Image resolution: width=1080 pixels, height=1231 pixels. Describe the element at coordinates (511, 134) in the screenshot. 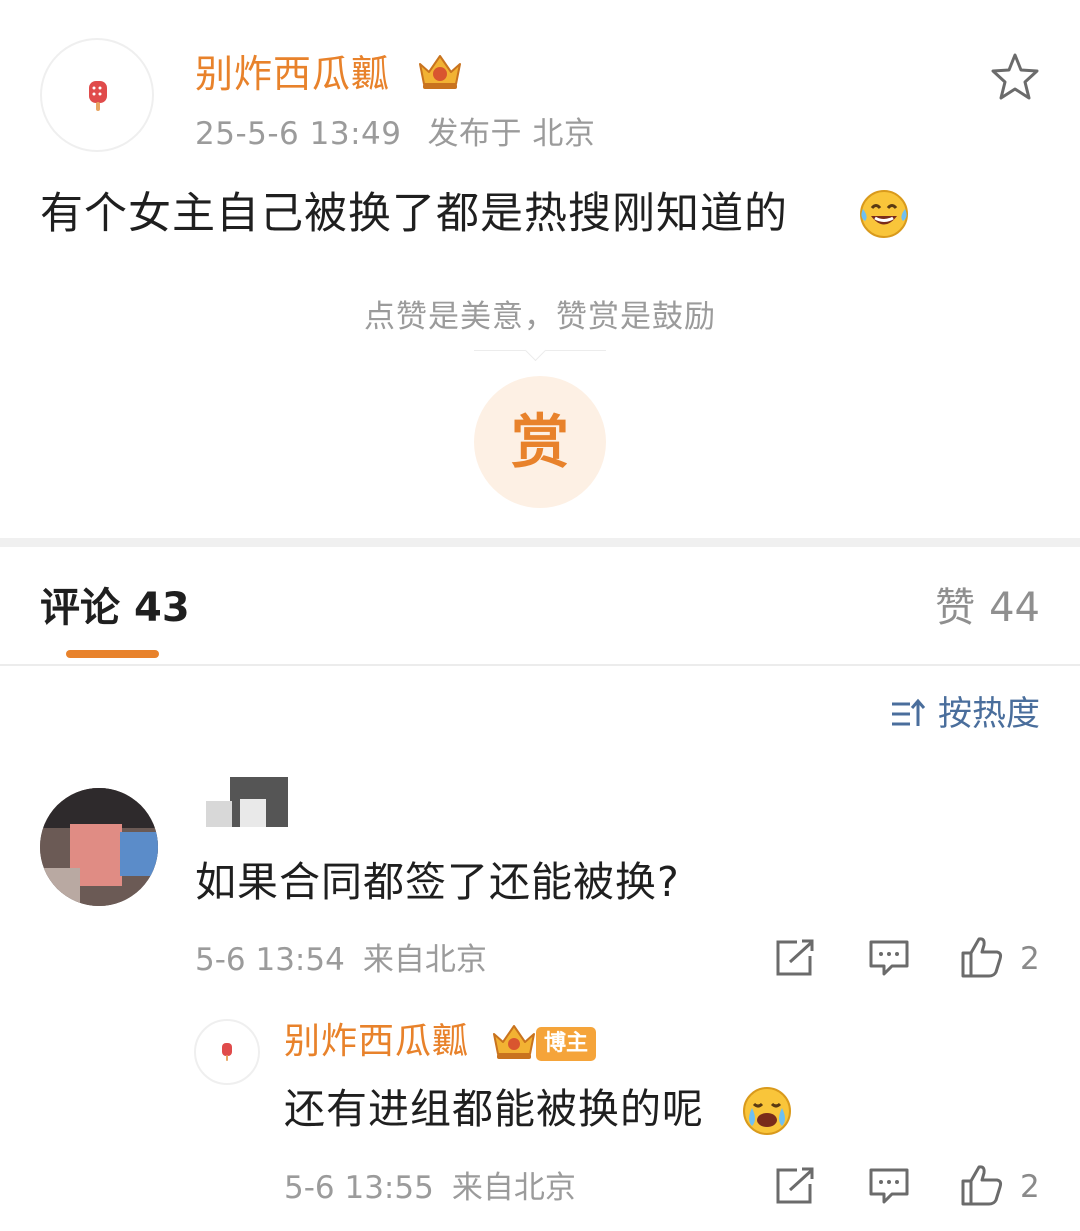

I see `post-location: 发布于 北京` at that location.